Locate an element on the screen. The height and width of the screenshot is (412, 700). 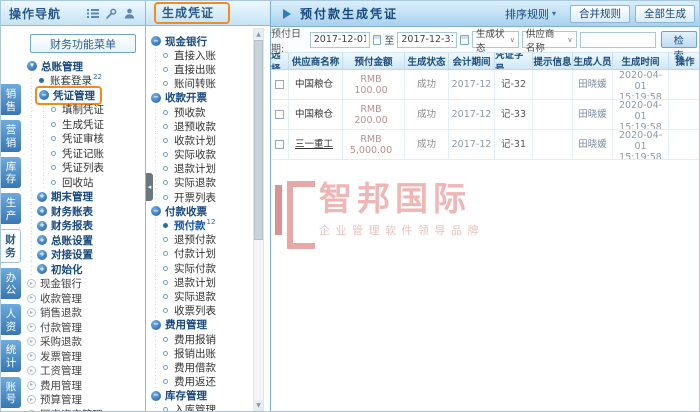
column-header: 生成人员 is located at coordinates (593, 61).